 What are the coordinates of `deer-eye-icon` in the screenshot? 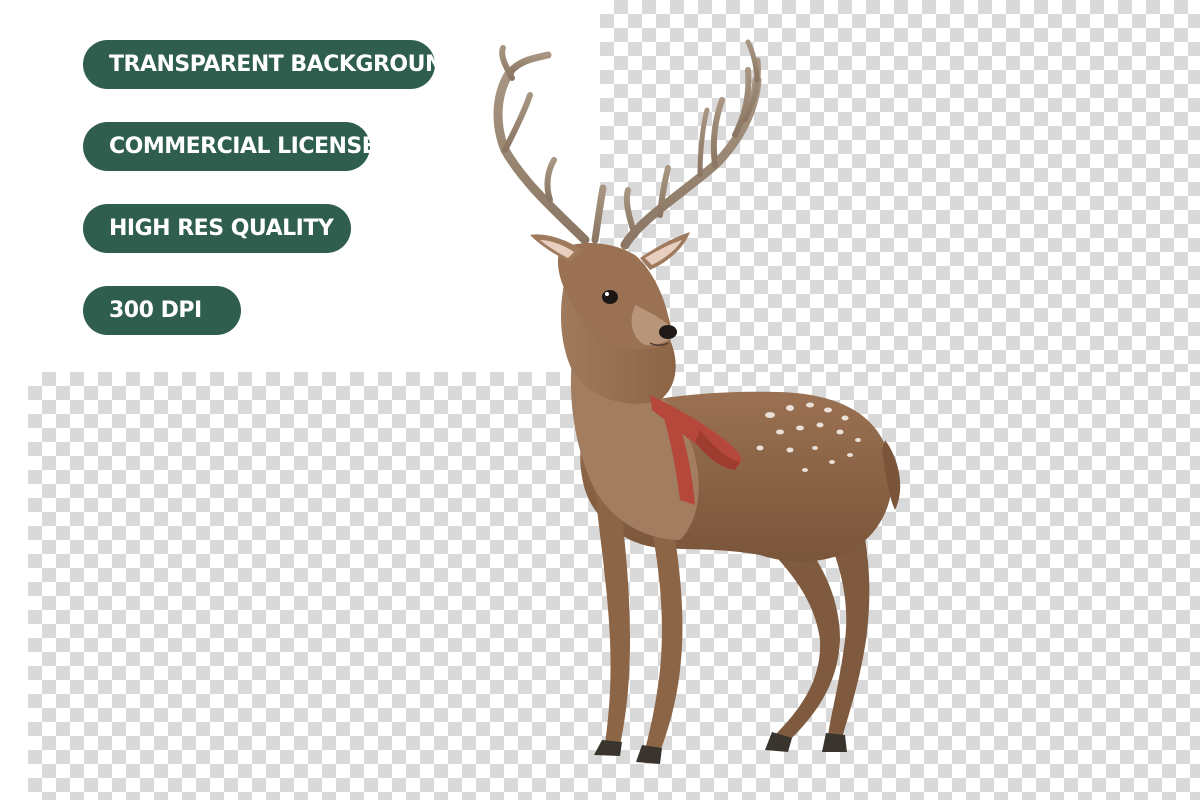 It's located at (610, 297).